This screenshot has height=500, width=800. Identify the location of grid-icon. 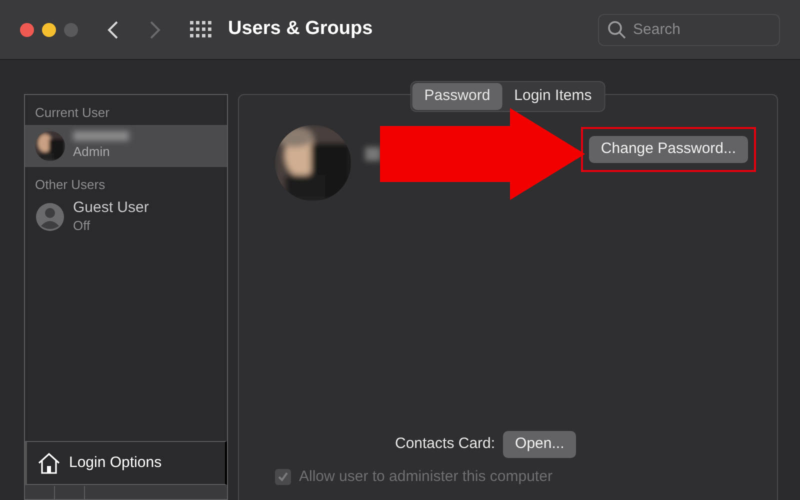
(201, 29).